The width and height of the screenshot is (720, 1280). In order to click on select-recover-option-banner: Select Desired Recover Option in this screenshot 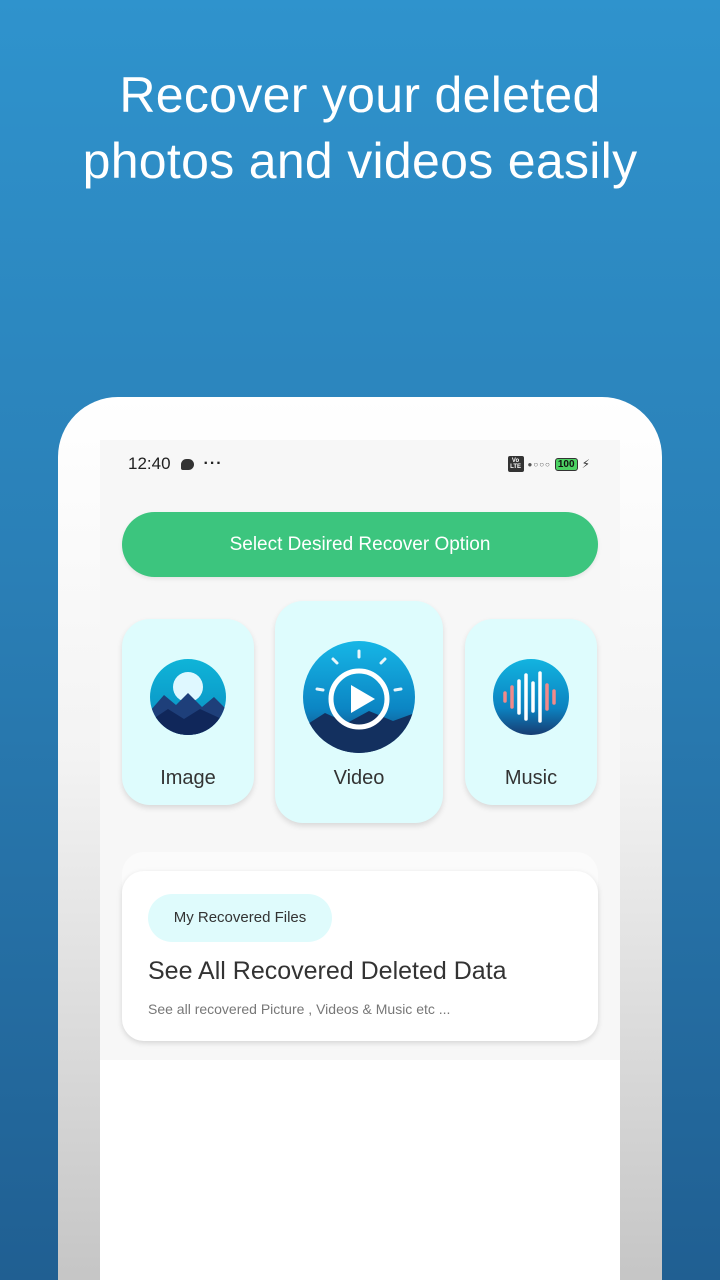, I will do `click(360, 544)`.